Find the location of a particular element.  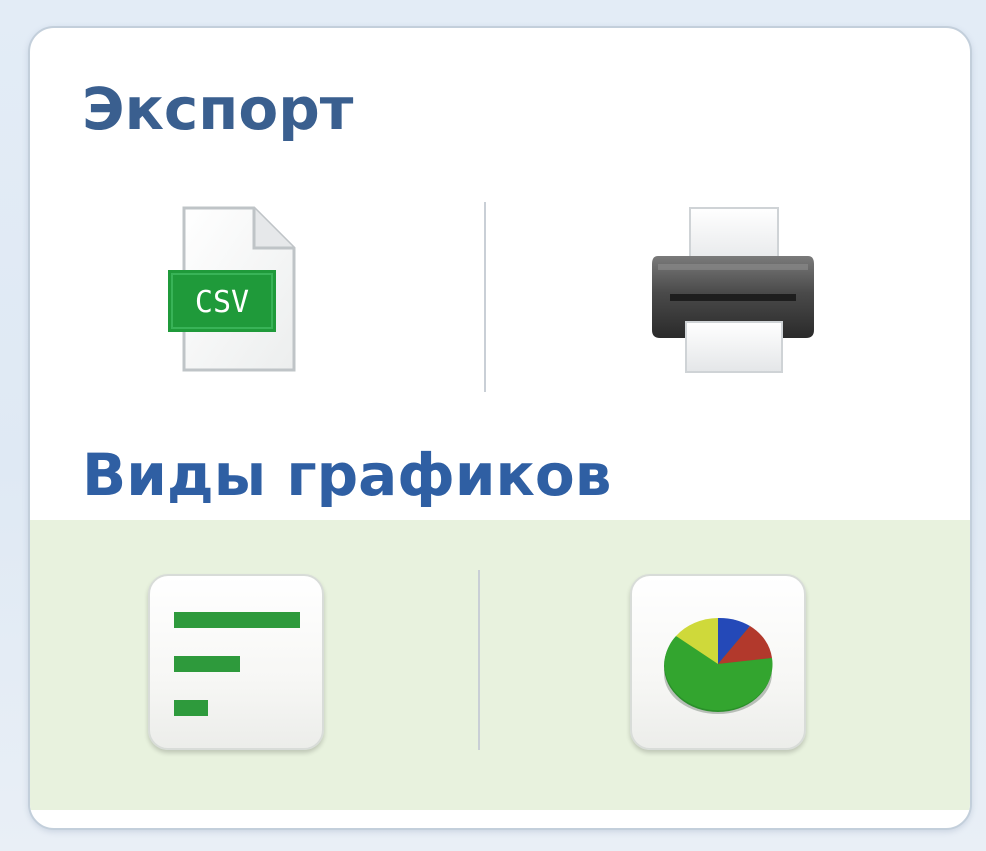

pie-chart-button is located at coordinates (718, 662).